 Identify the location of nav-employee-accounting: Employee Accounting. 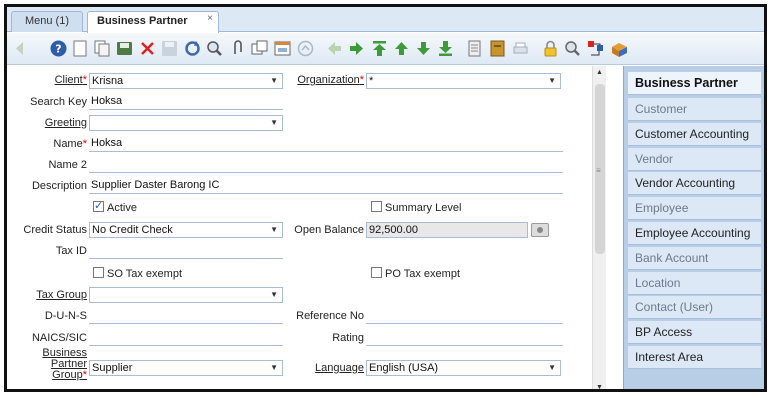
(694, 233).